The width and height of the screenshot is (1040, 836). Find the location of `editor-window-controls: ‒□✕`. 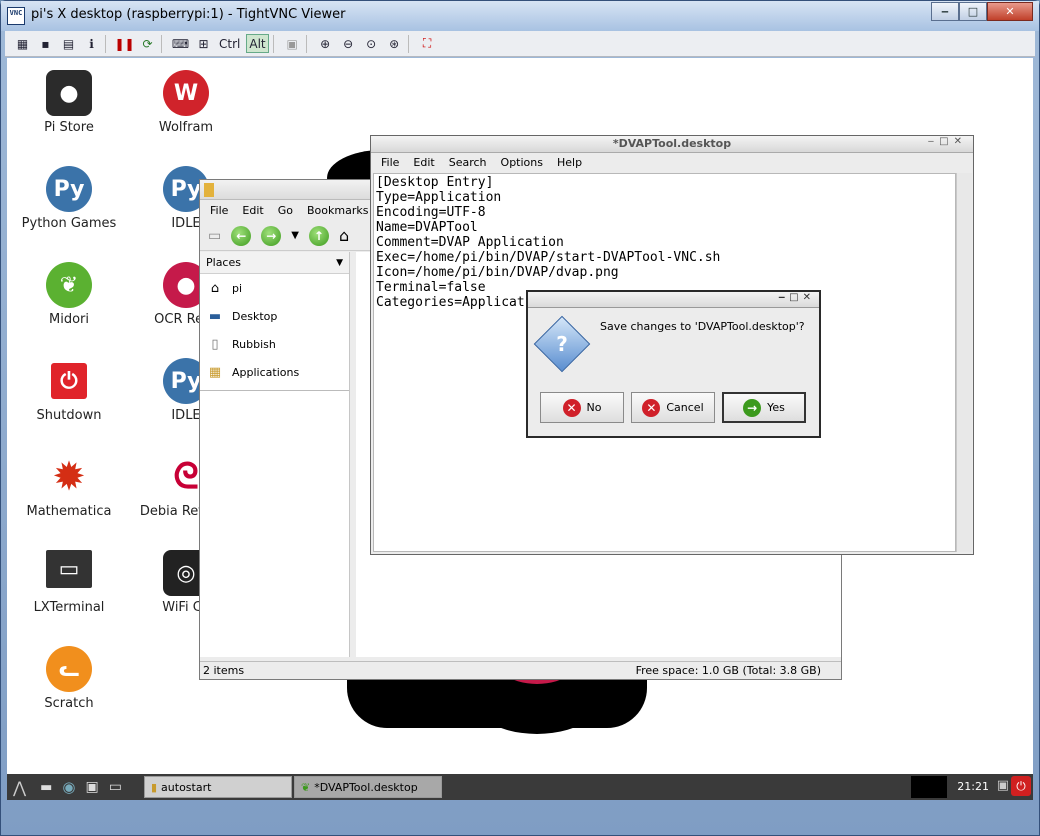

editor-window-controls: ‒□✕ is located at coordinates (947, 141).